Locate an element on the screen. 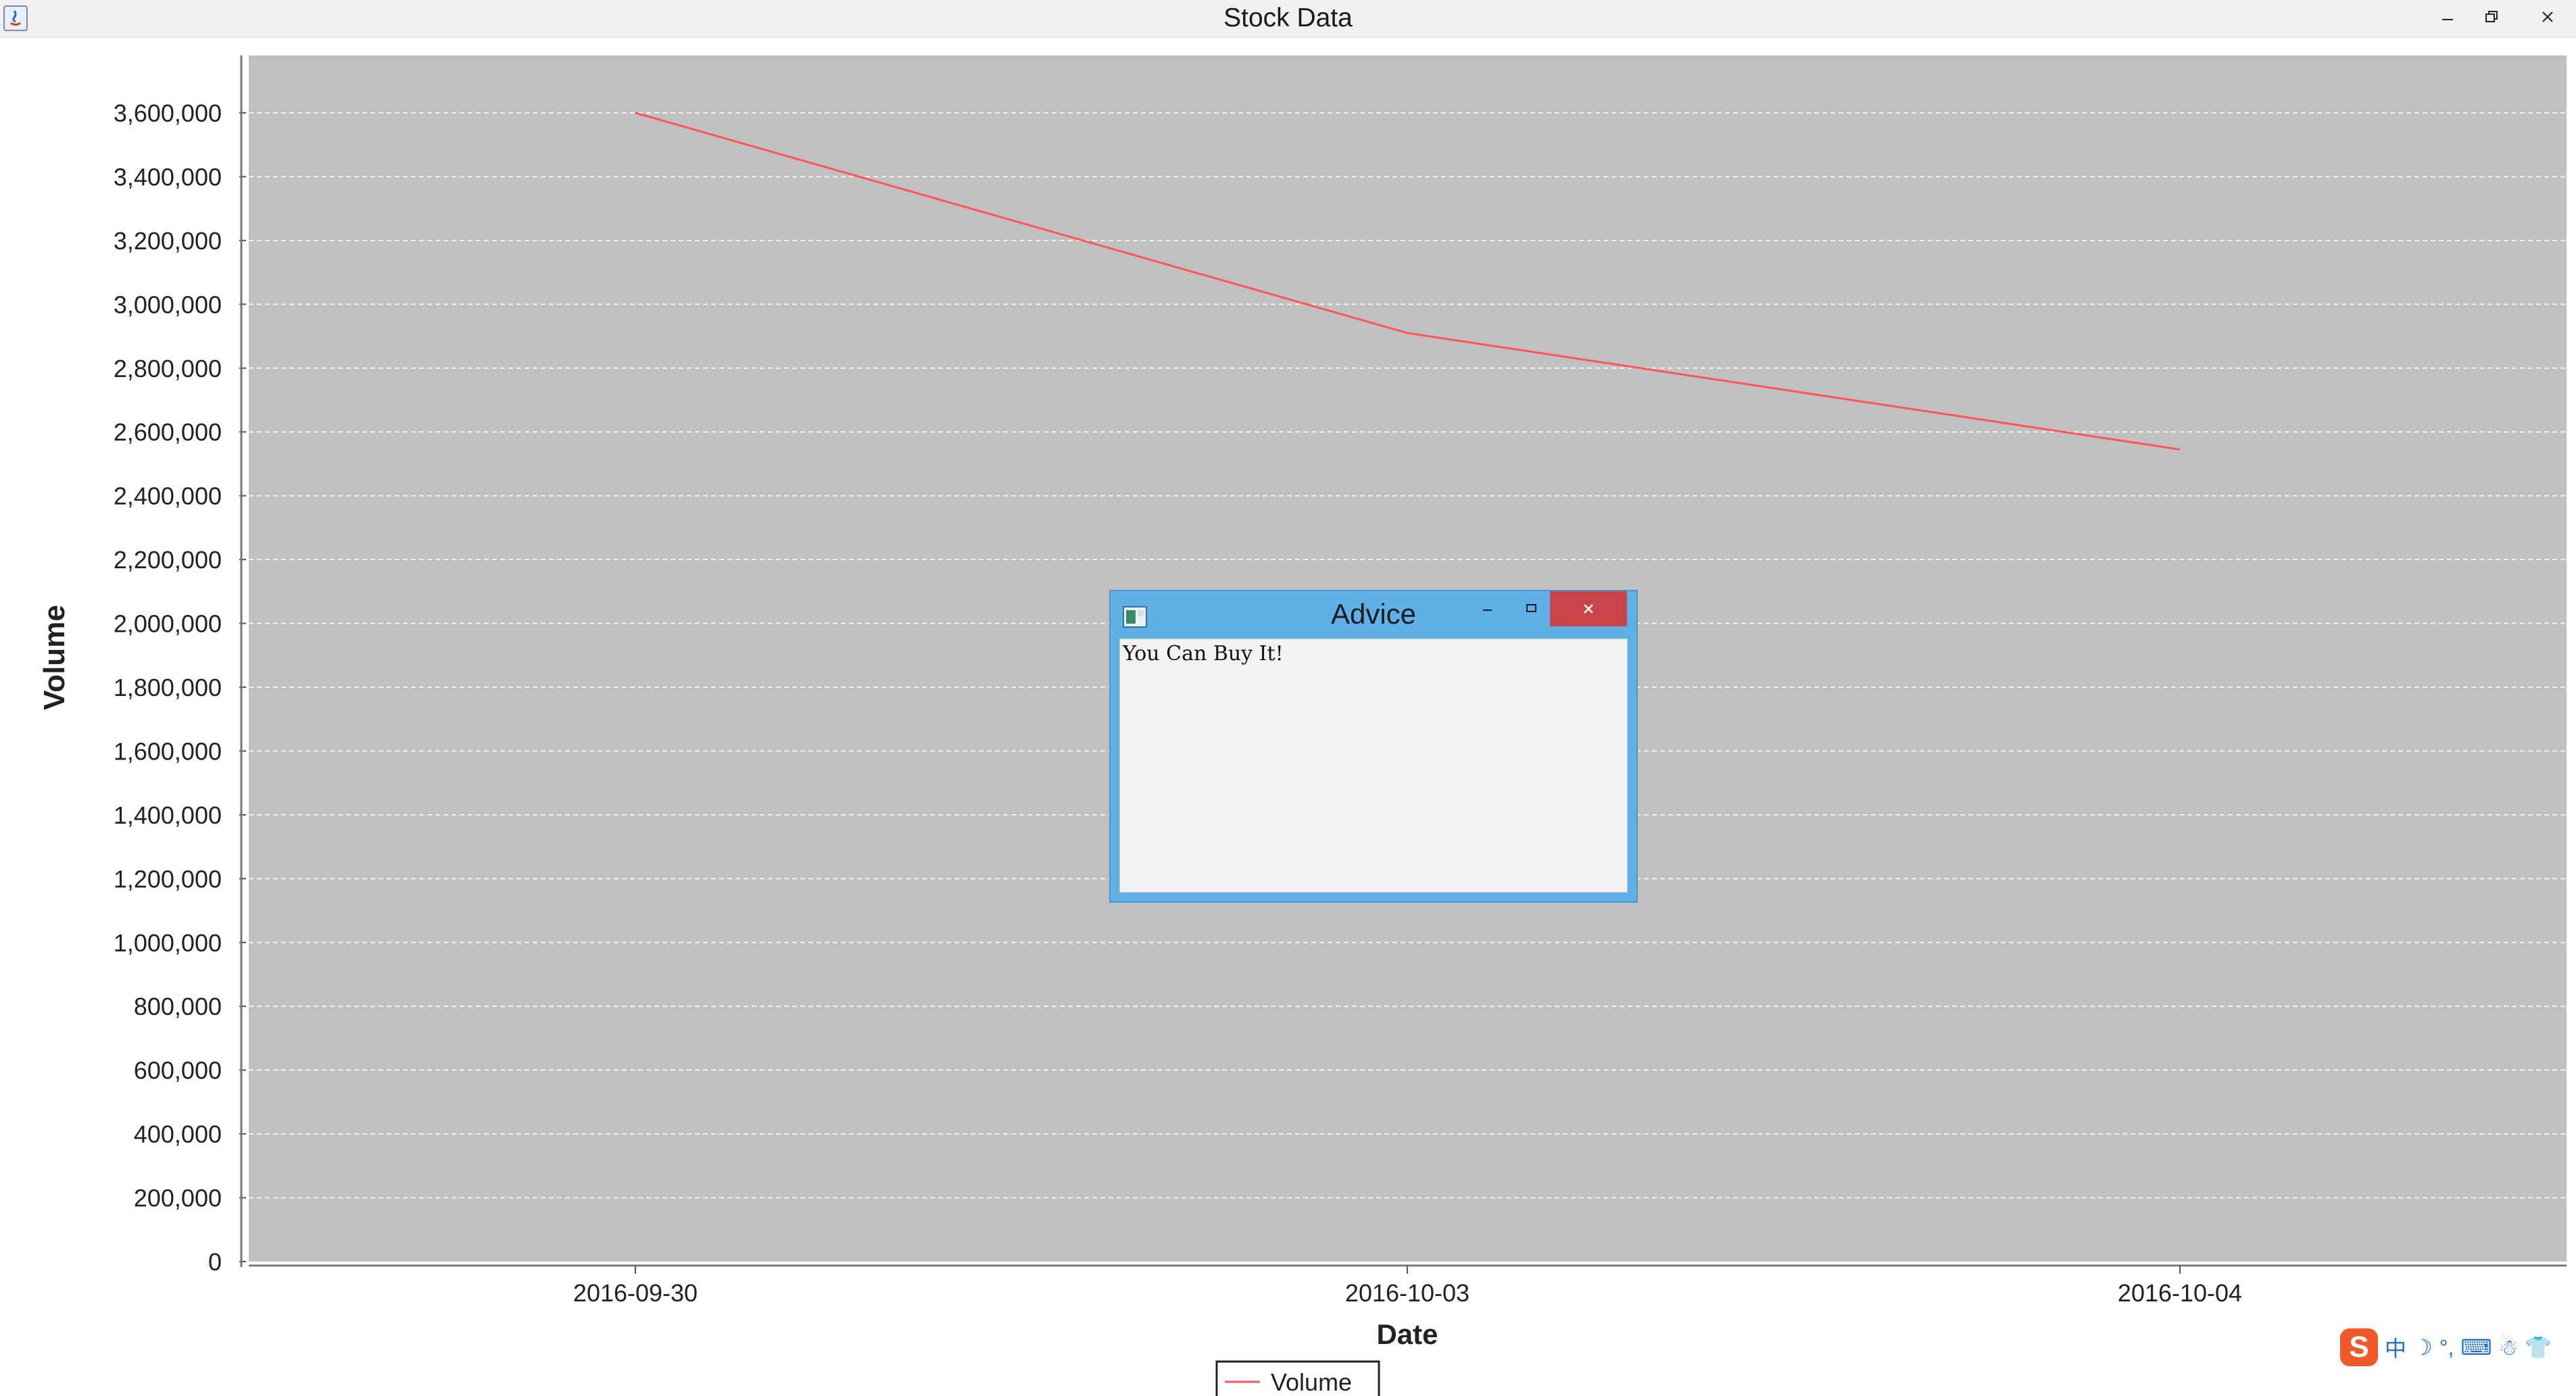 Image resolution: width=2576 pixels, height=1396 pixels. x-tick-label: 2016-09-30 is located at coordinates (635, 1293).